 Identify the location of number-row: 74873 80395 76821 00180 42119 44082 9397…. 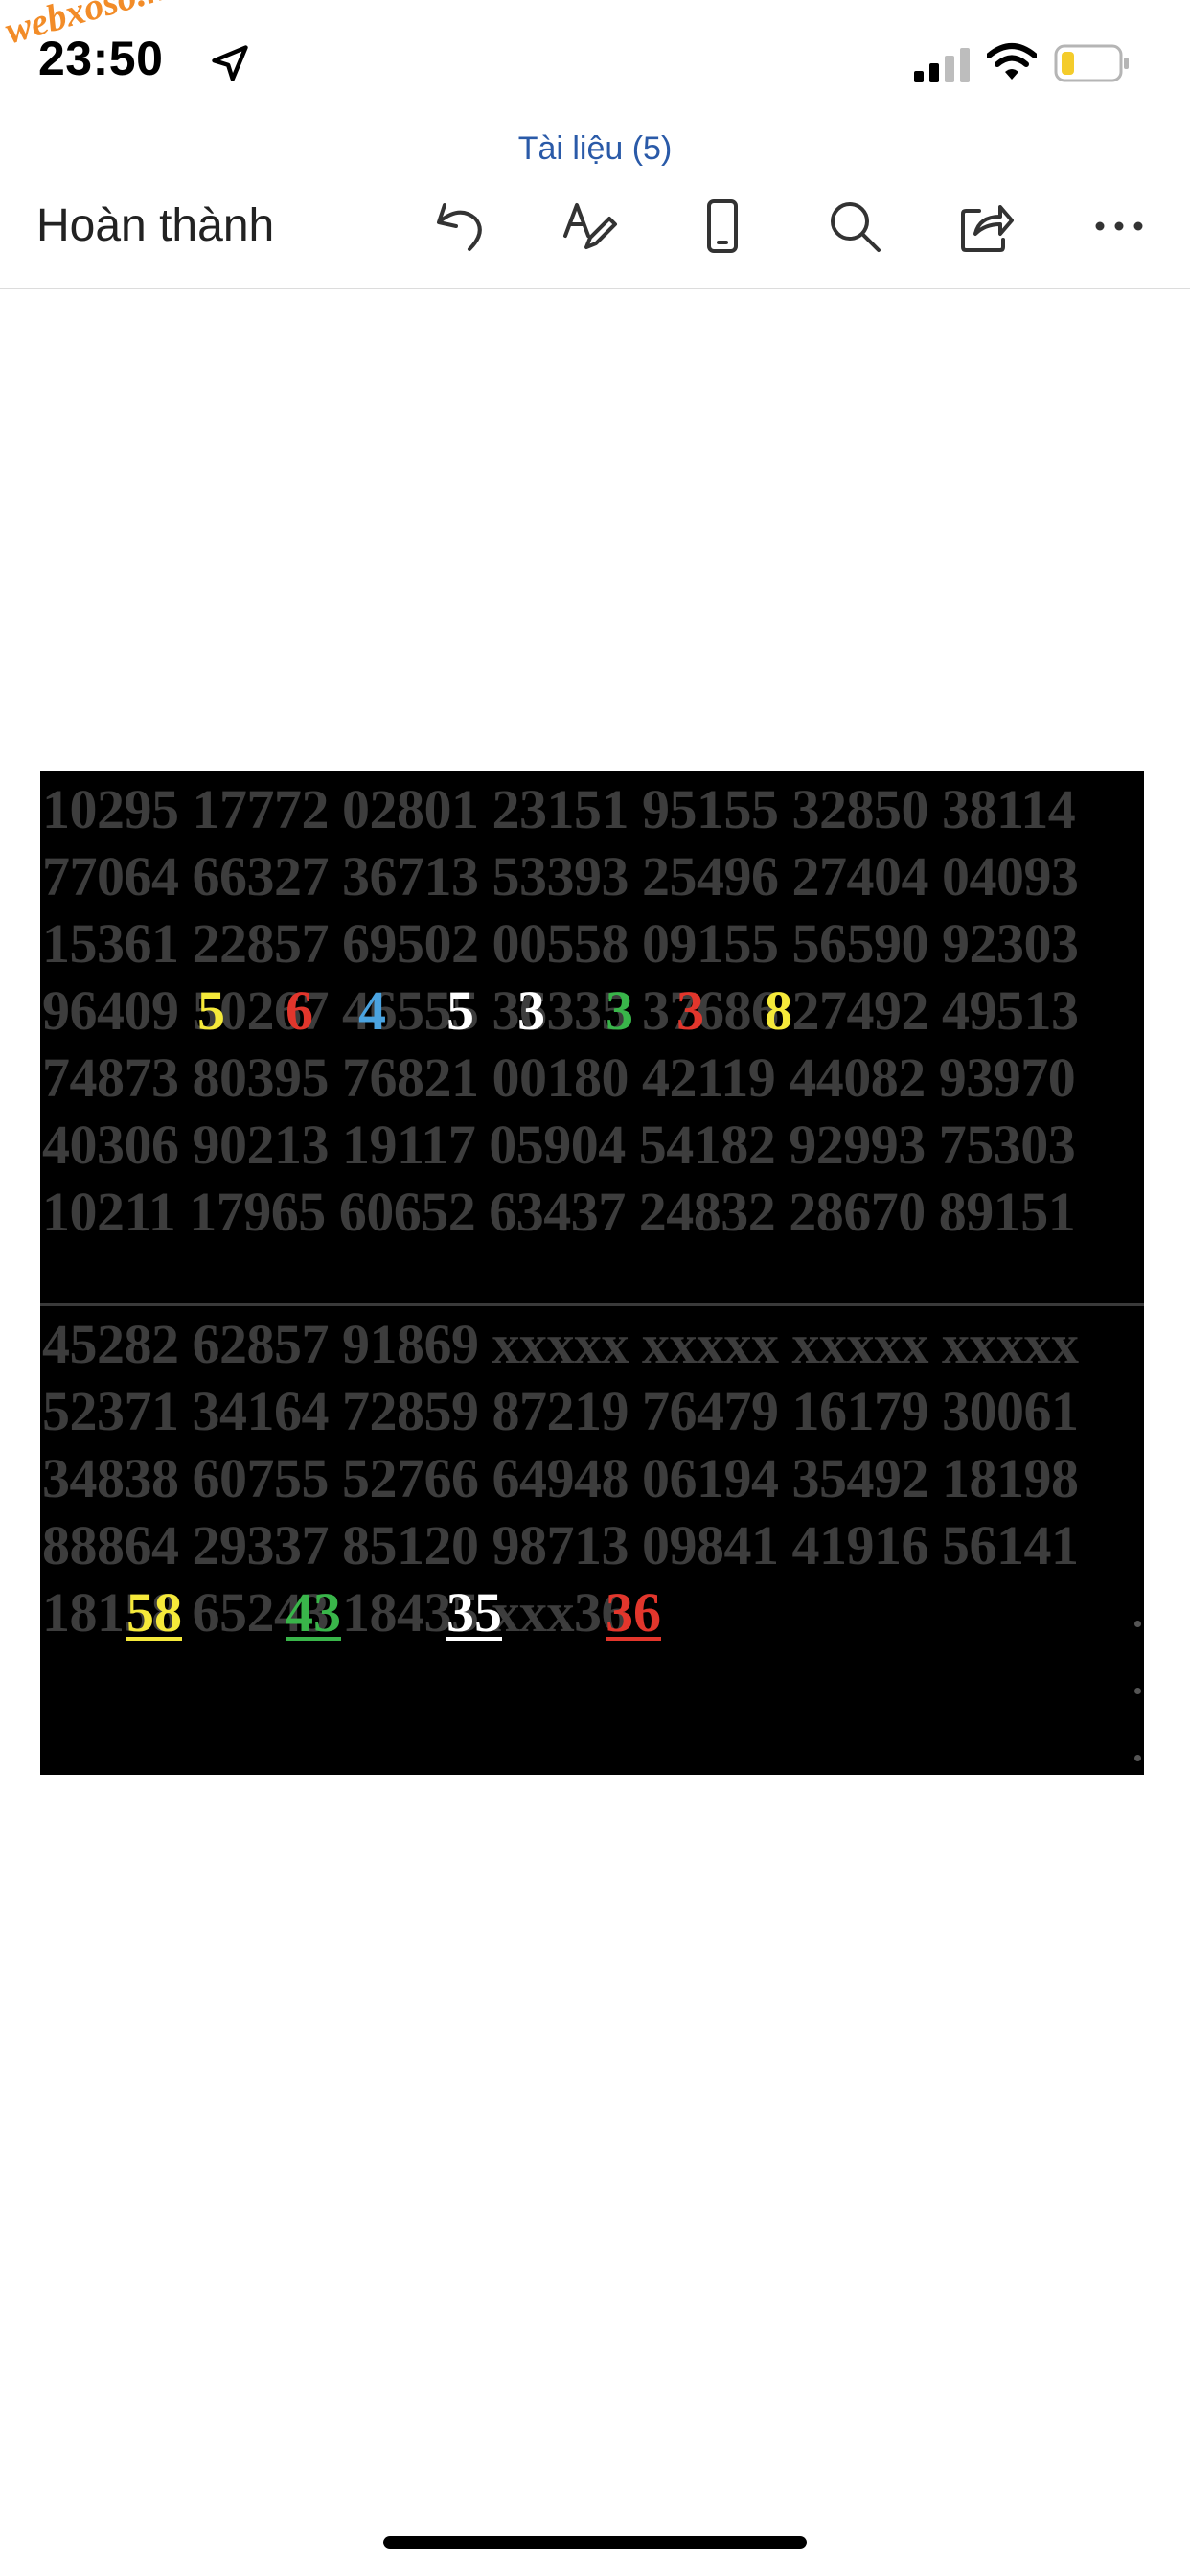
(559, 1077).